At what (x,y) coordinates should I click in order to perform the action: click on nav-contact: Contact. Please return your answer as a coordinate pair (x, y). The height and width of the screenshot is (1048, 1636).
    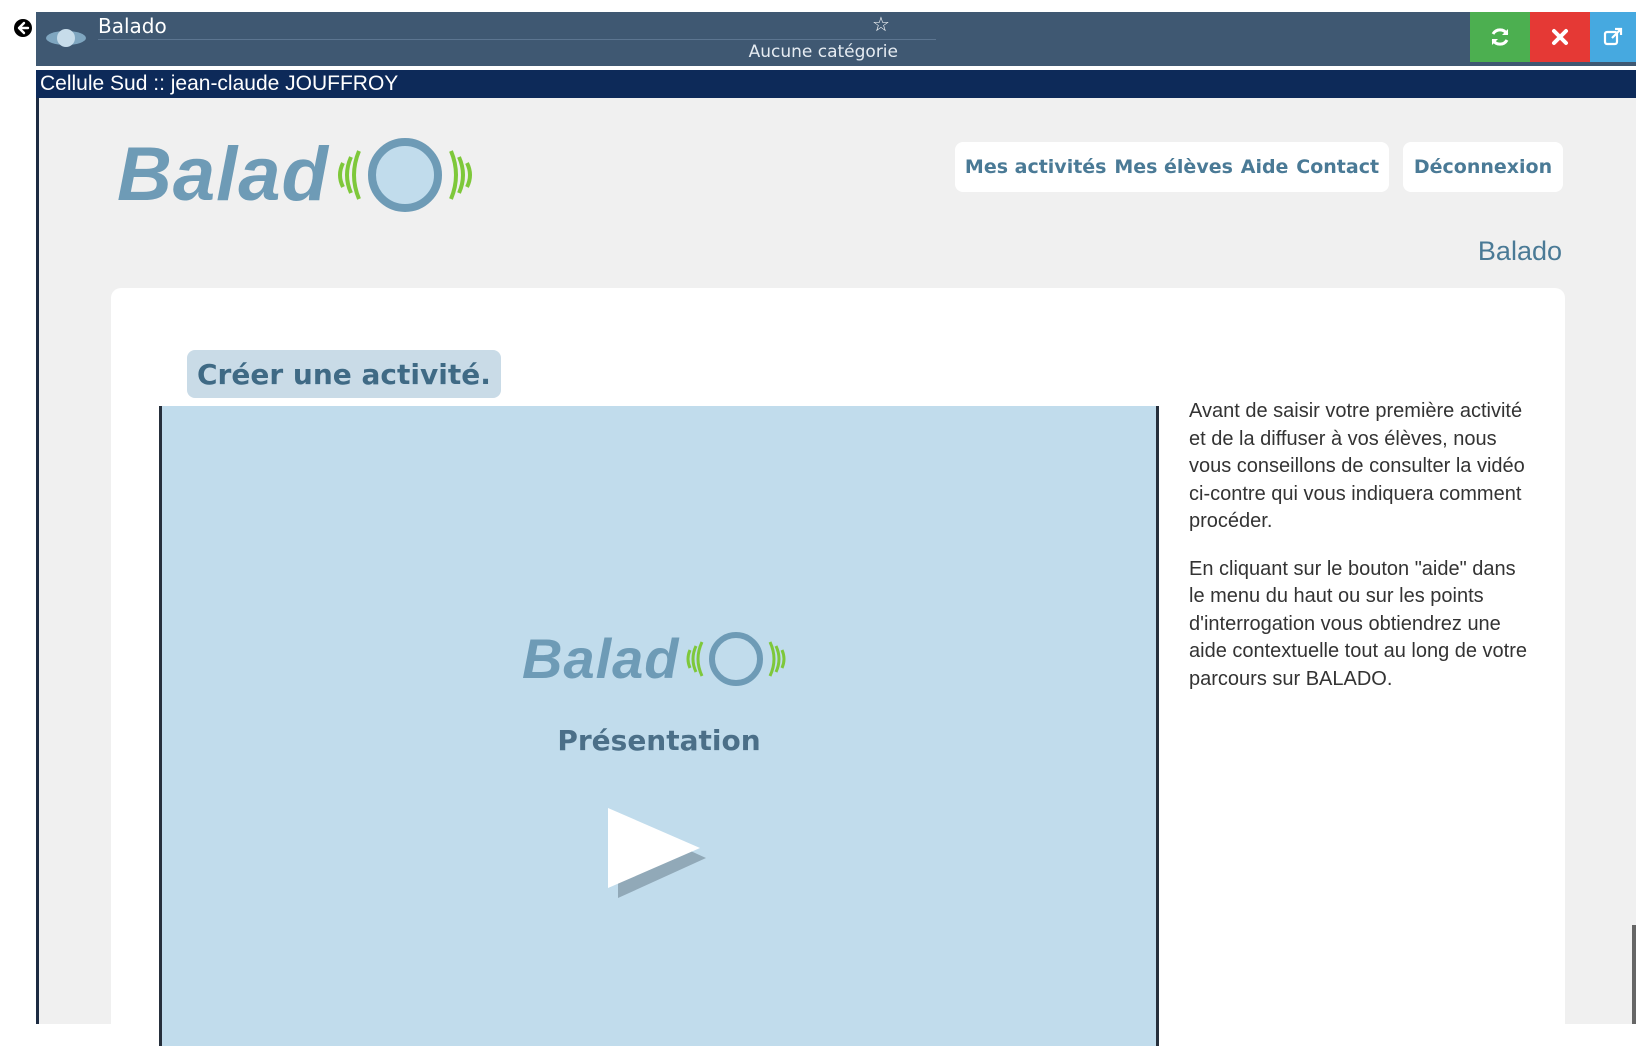
    Looking at the image, I should click on (1337, 167).